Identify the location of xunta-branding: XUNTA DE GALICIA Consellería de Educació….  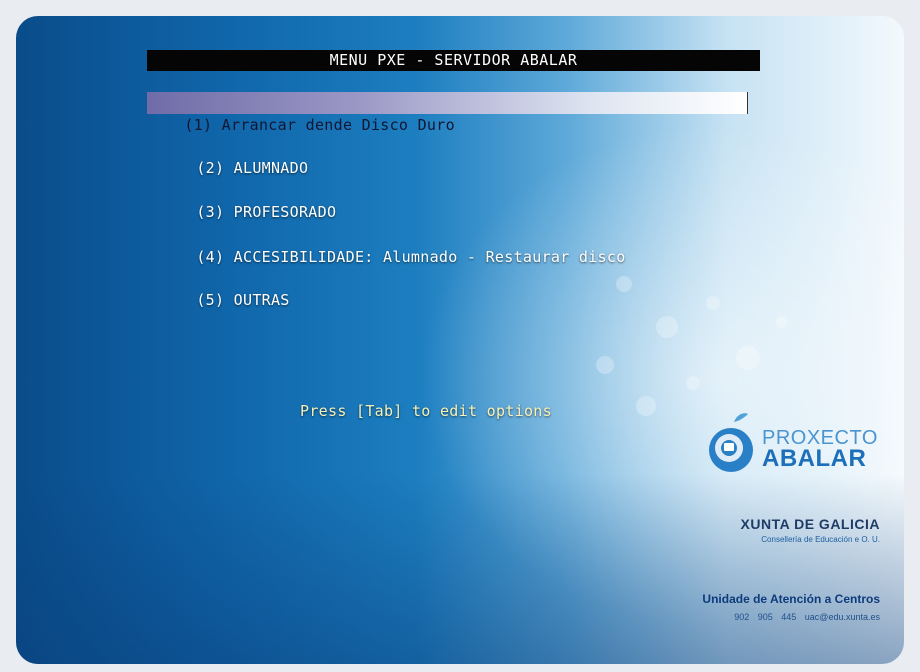
(810, 530).